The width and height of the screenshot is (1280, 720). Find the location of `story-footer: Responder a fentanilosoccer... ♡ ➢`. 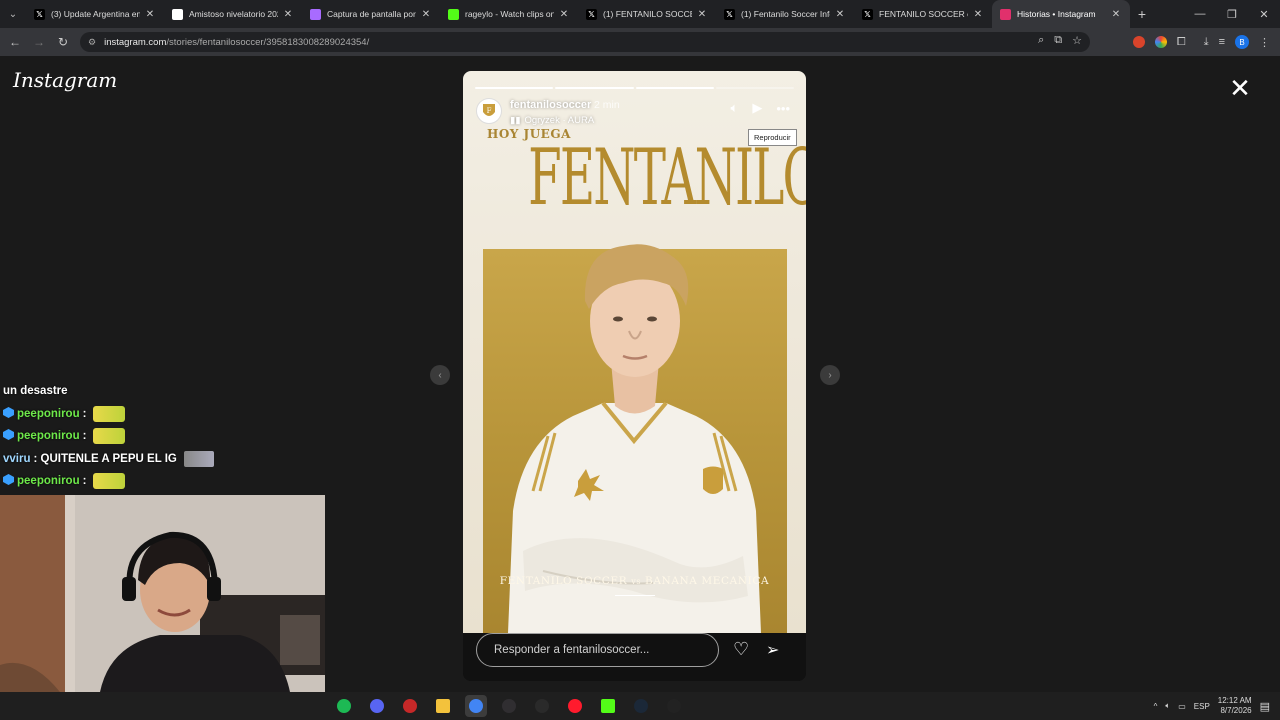

story-footer: Responder a fentanilosoccer... ♡ ➢ is located at coordinates (634, 657).